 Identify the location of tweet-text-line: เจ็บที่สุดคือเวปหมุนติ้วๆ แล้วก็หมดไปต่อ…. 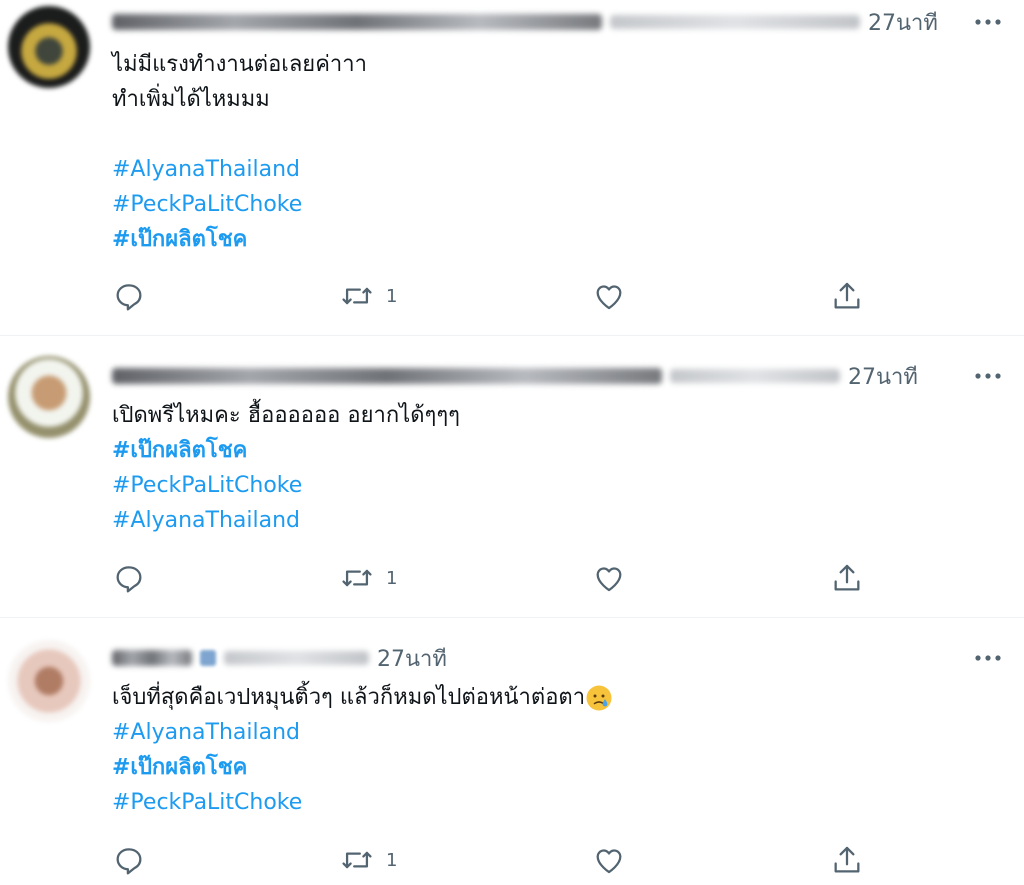
(362, 697).